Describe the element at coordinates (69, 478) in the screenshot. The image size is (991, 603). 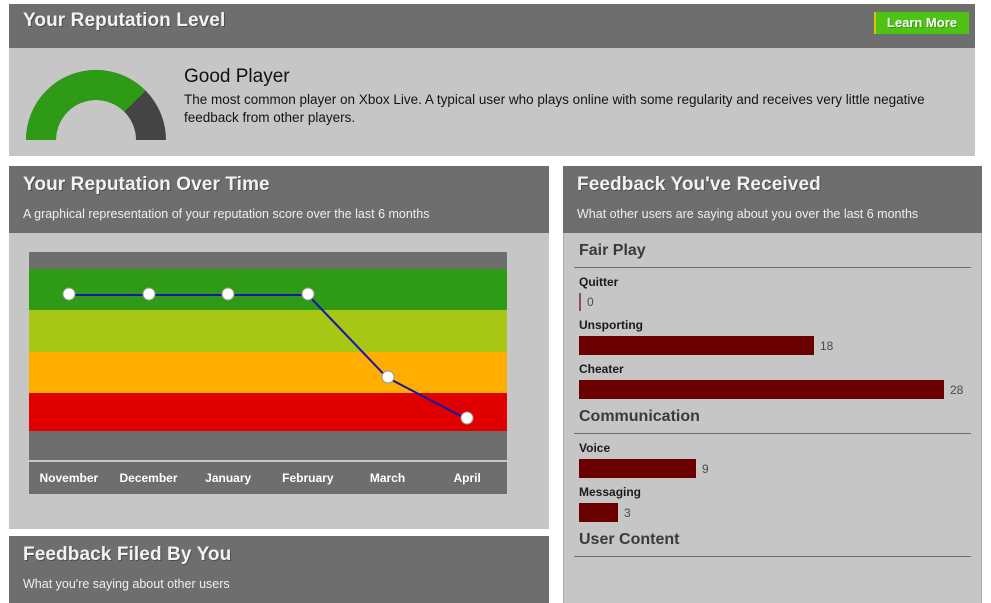
I see `chart-x-tick-label: November` at that location.